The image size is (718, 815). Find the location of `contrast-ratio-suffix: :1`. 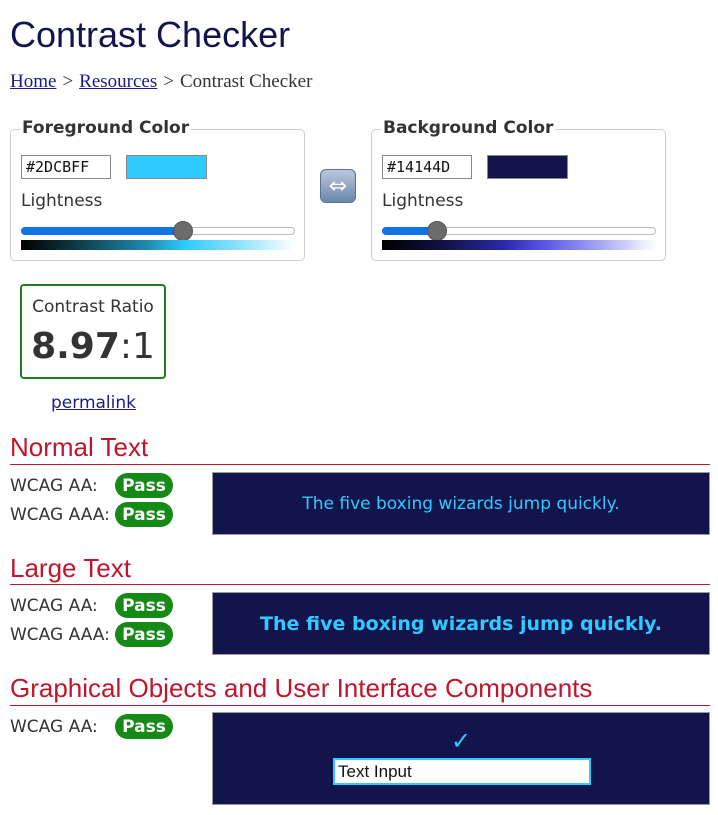

contrast-ratio-suffix: :1 is located at coordinates (137, 346).